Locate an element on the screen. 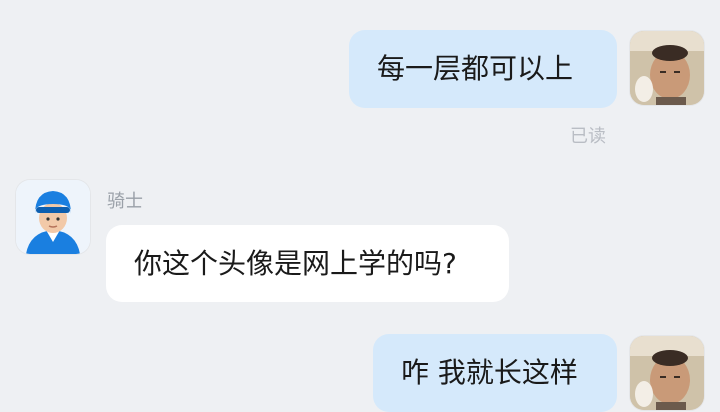 The width and height of the screenshot is (720, 412). rider-avatar is located at coordinates (53, 217).